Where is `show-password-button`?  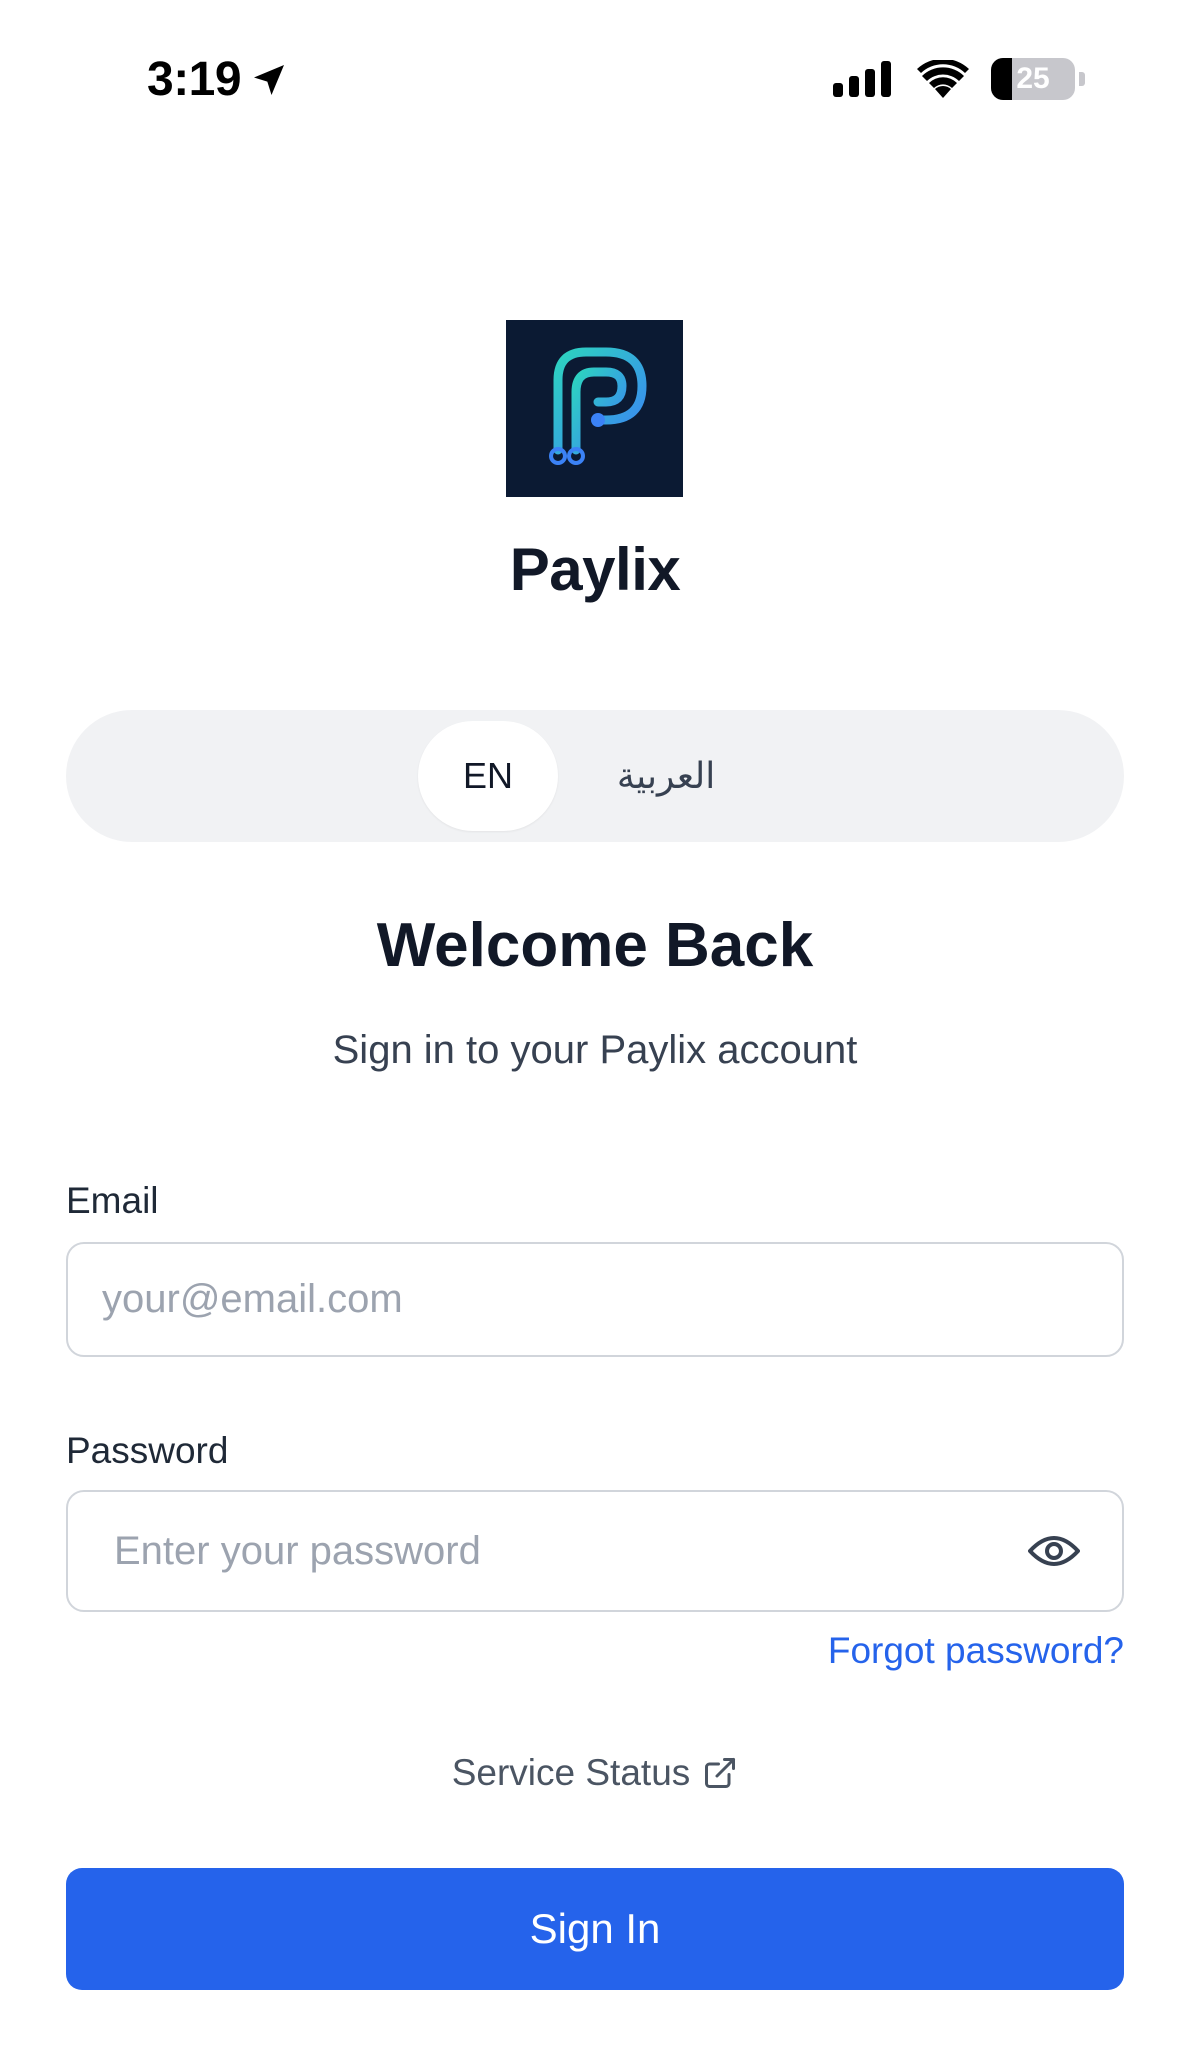 show-password-button is located at coordinates (1054, 1551).